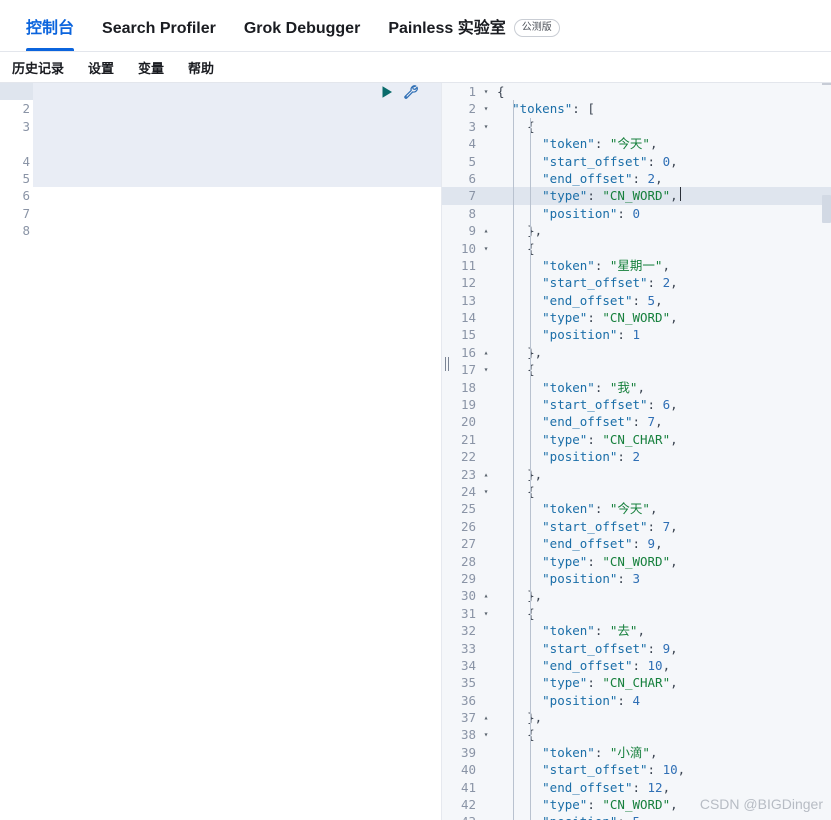 The image size is (831, 820). What do you see at coordinates (26, 91) in the screenshot?
I see `line-number: 1` at bounding box center [26, 91].